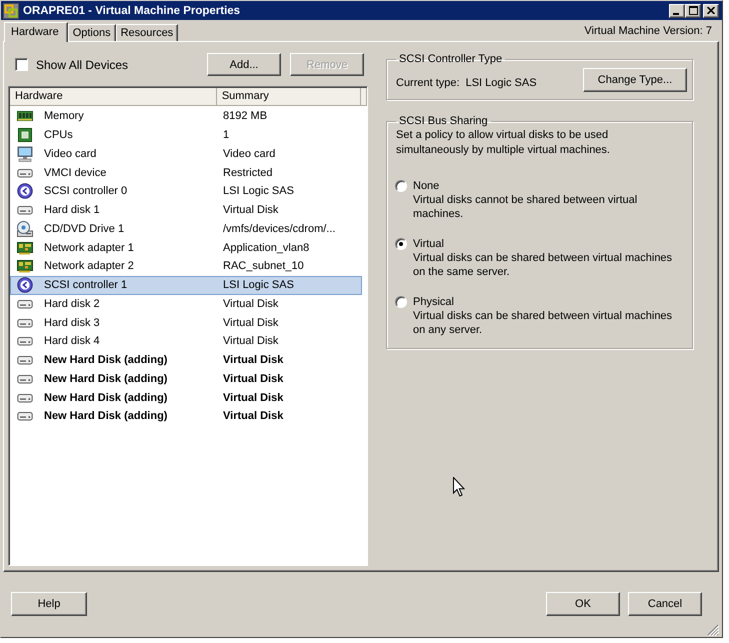 Image resolution: width=729 pixels, height=643 pixels. What do you see at coordinates (186, 154) in the screenshot?
I see `hardware-row: Video card Video card` at bounding box center [186, 154].